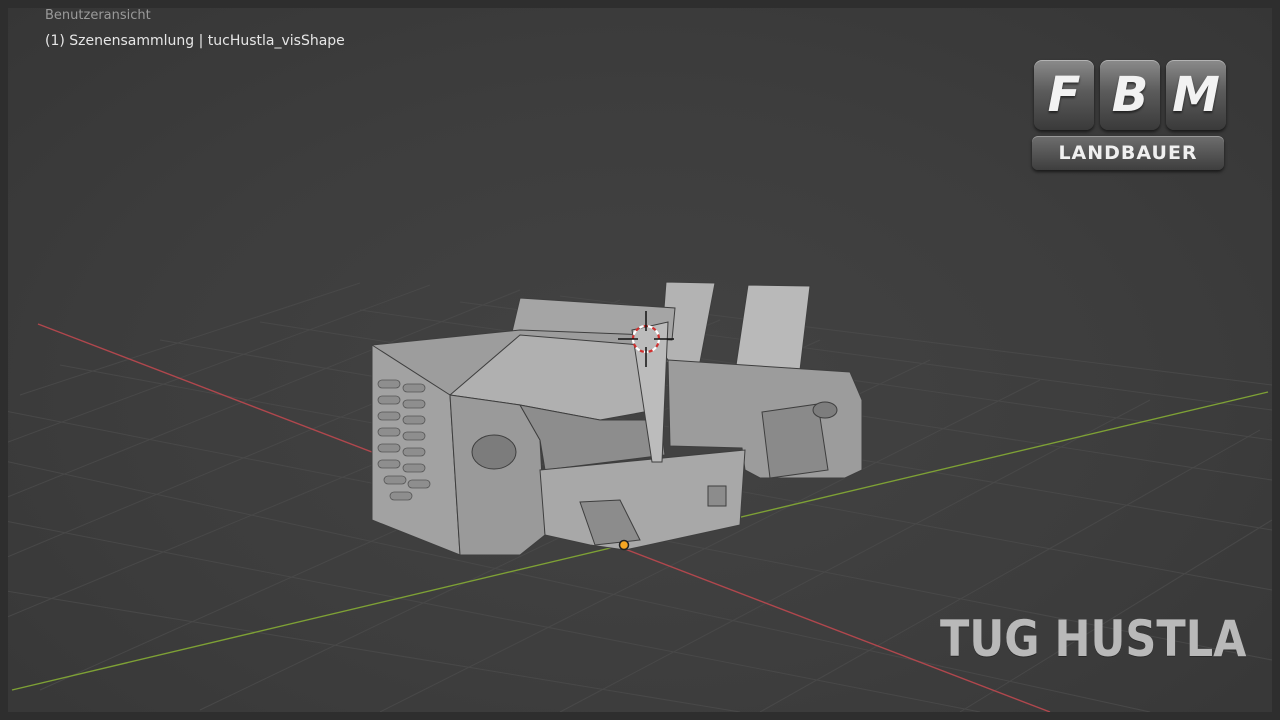 The height and width of the screenshot is (720, 1280). What do you see at coordinates (1128, 153) in the screenshot?
I see `logo-subtitle: LANDBAUER` at bounding box center [1128, 153].